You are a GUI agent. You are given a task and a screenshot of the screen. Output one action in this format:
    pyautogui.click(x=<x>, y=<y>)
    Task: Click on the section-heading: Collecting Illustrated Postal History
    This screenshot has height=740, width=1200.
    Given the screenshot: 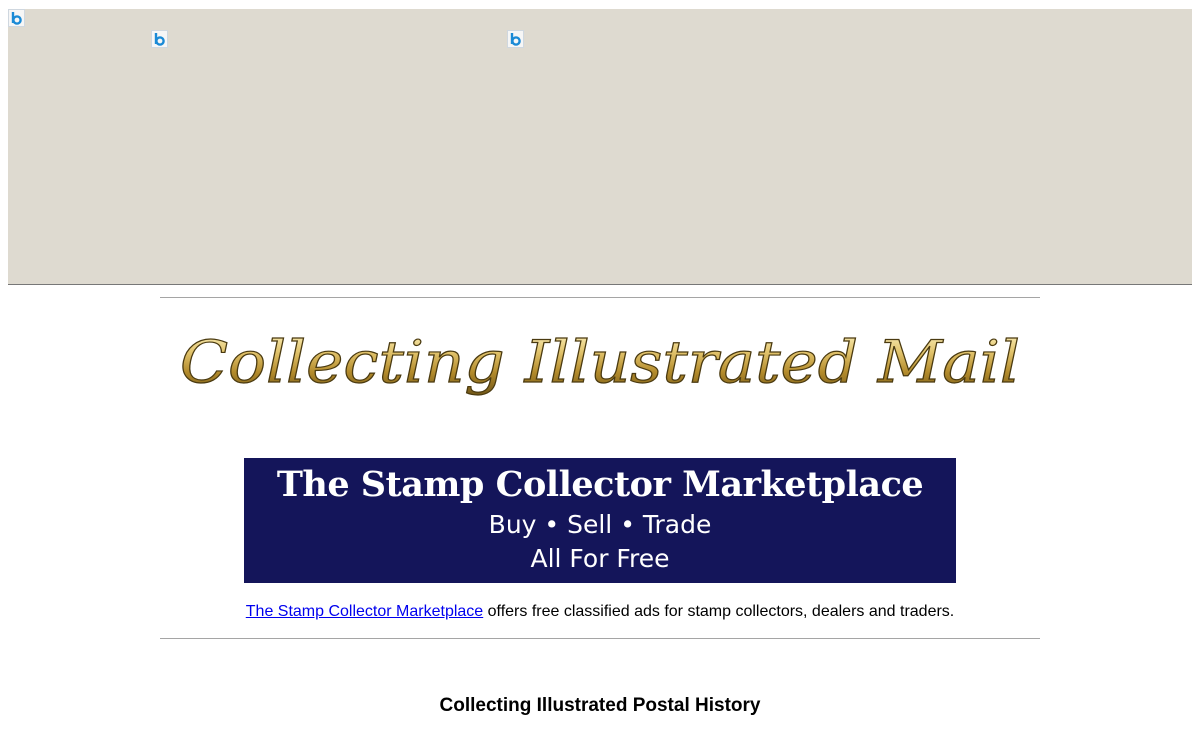 What is the action you would take?
    pyautogui.click(x=600, y=705)
    